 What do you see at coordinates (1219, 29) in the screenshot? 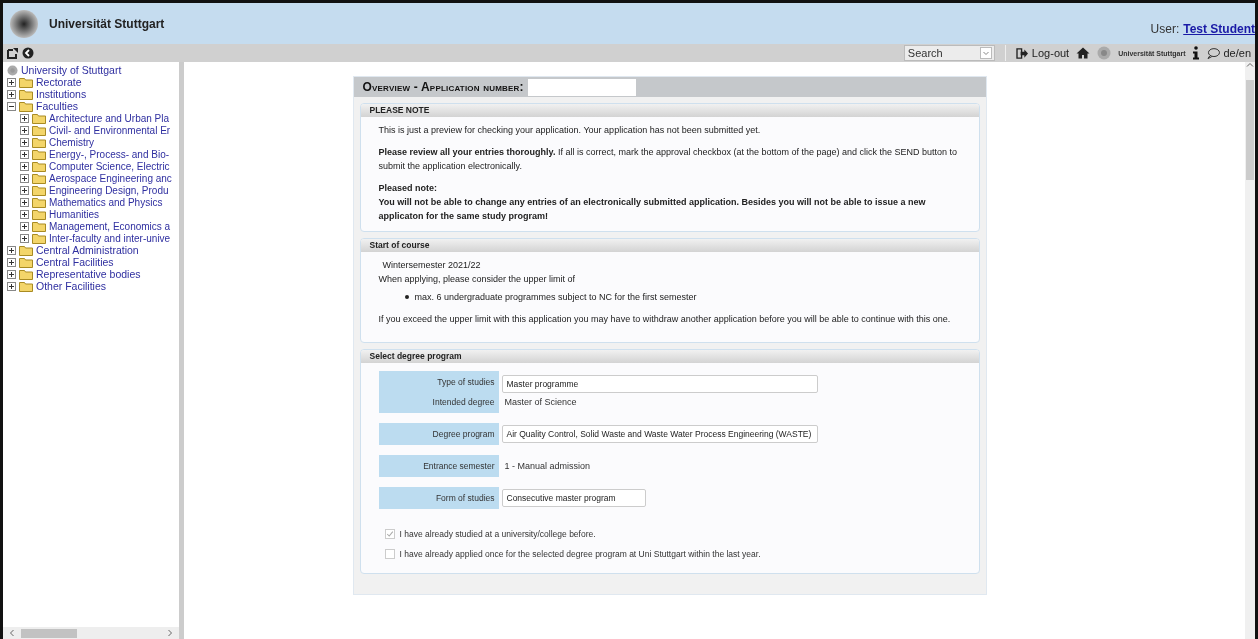
I see `user-link: Test Student` at bounding box center [1219, 29].